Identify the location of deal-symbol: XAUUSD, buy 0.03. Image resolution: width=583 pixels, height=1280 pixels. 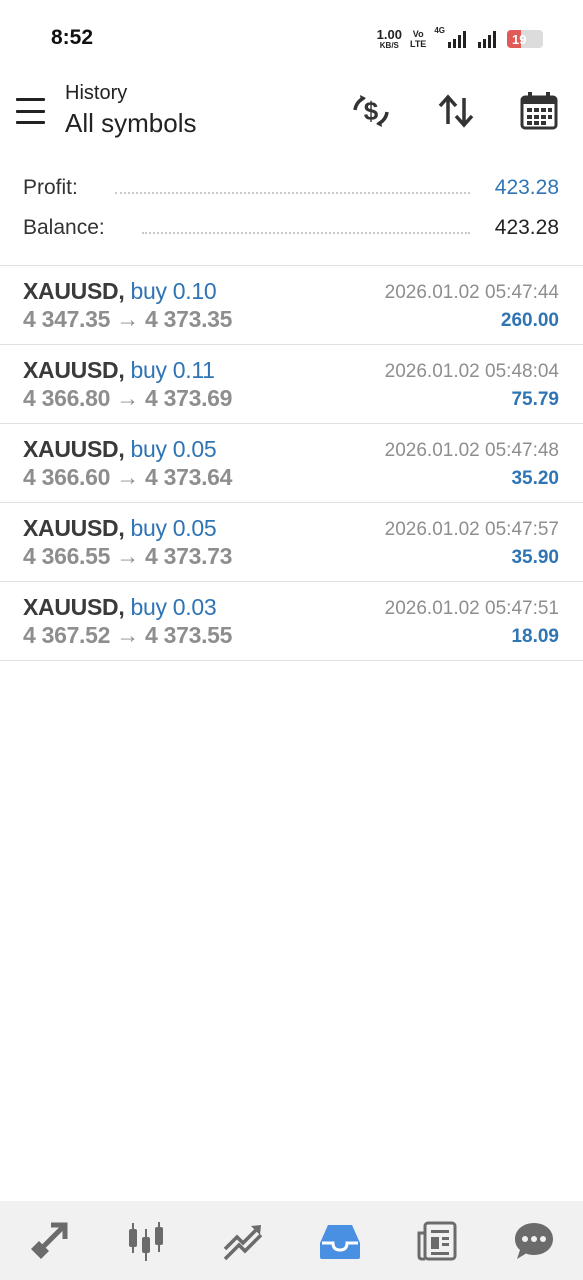
(120, 607).